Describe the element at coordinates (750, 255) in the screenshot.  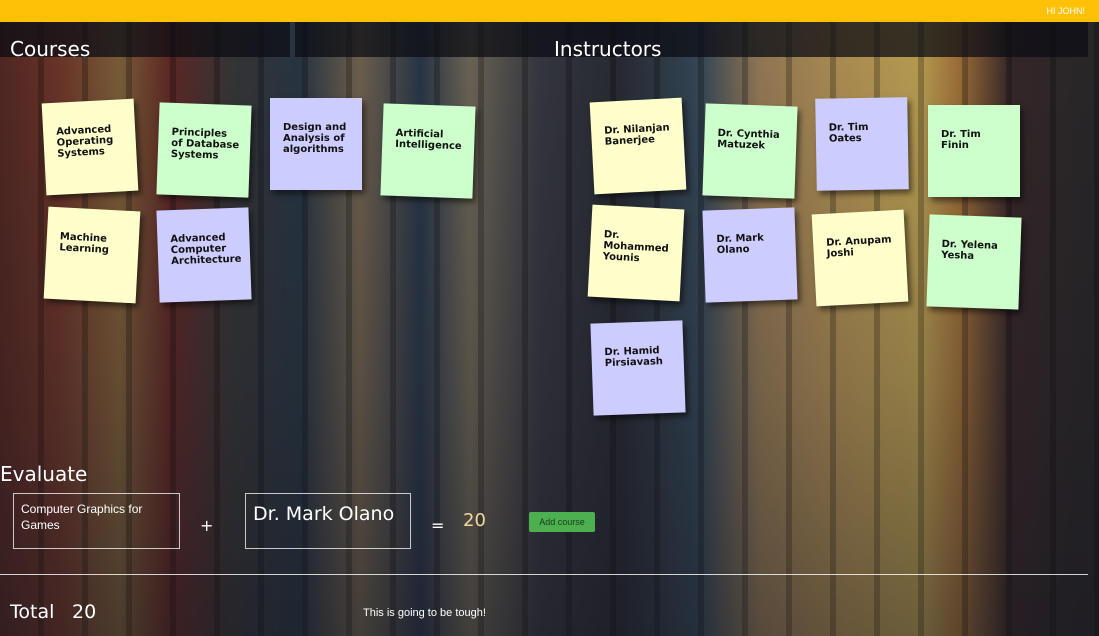
I see `instructor-note: Dr. Mark Olano` at that location.